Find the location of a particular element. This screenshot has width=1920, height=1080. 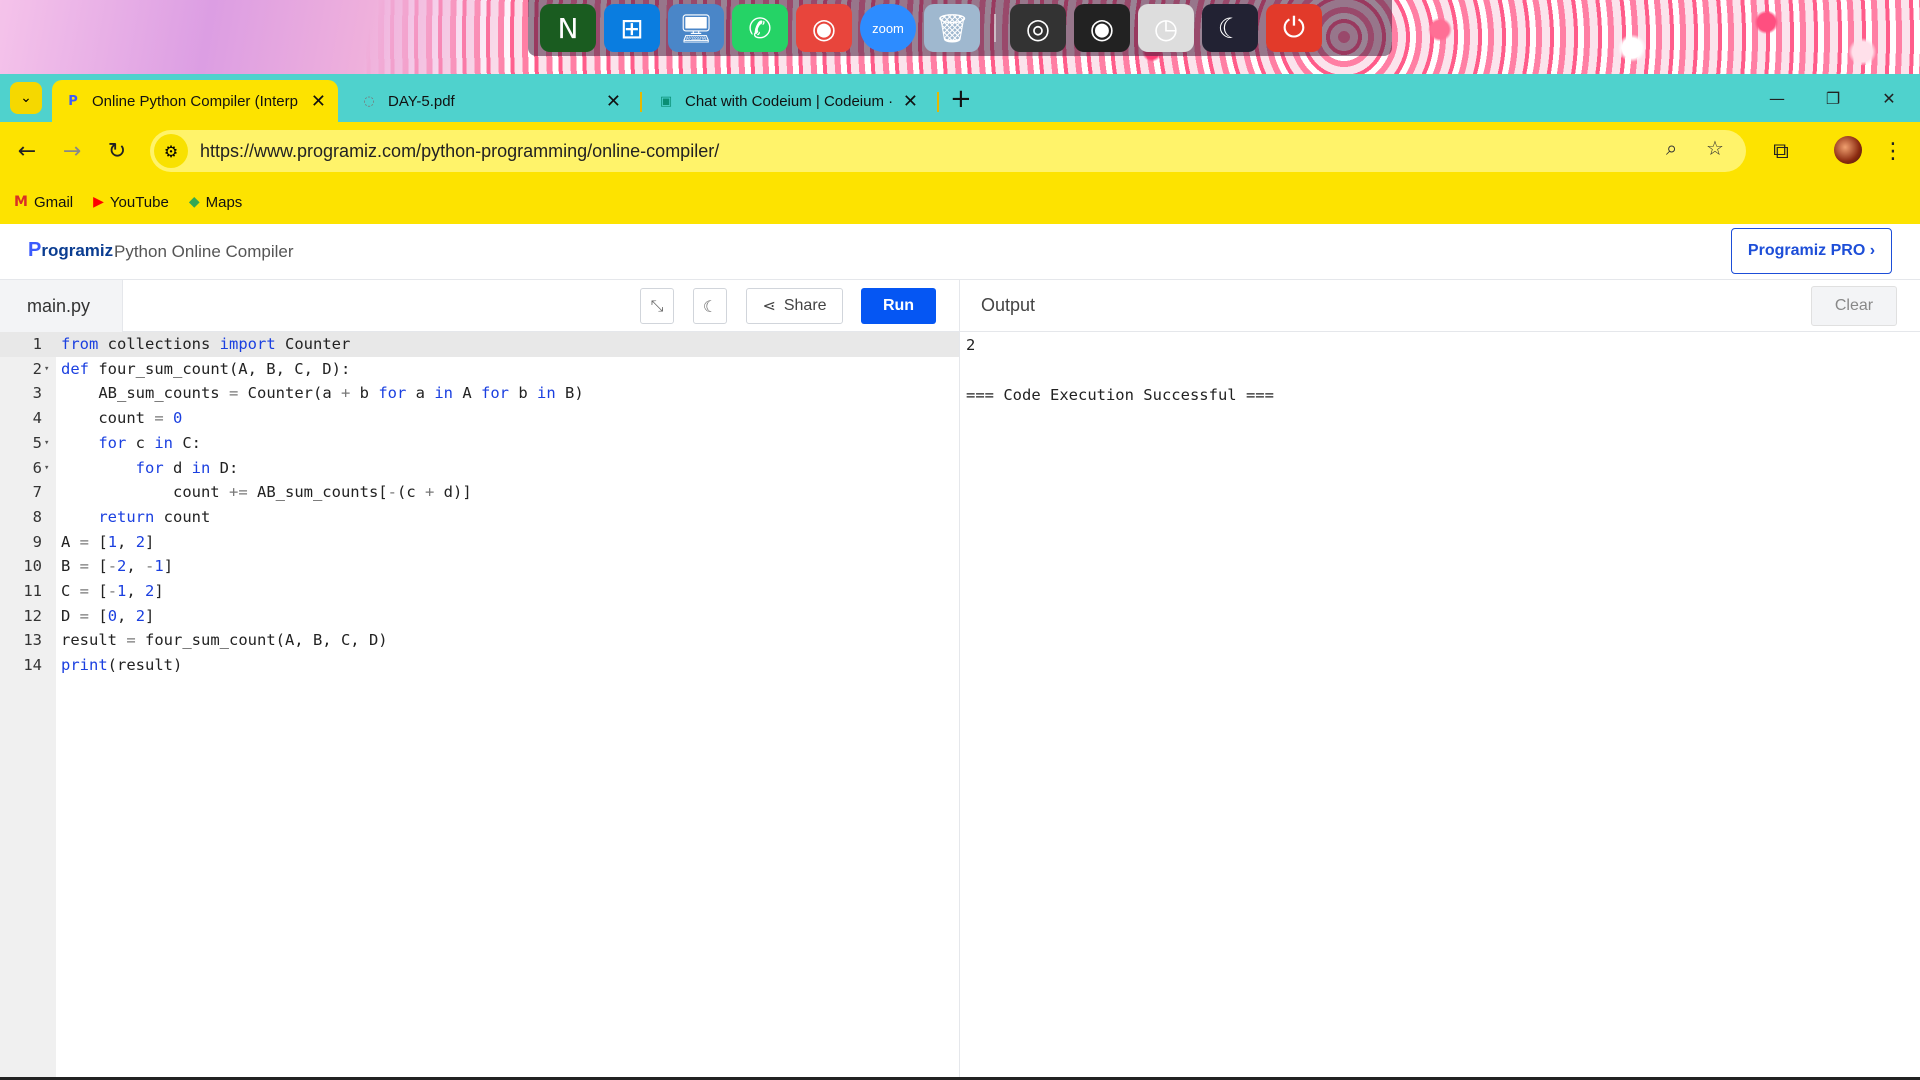

line-number: 11 is located at coordinates (32, 591).